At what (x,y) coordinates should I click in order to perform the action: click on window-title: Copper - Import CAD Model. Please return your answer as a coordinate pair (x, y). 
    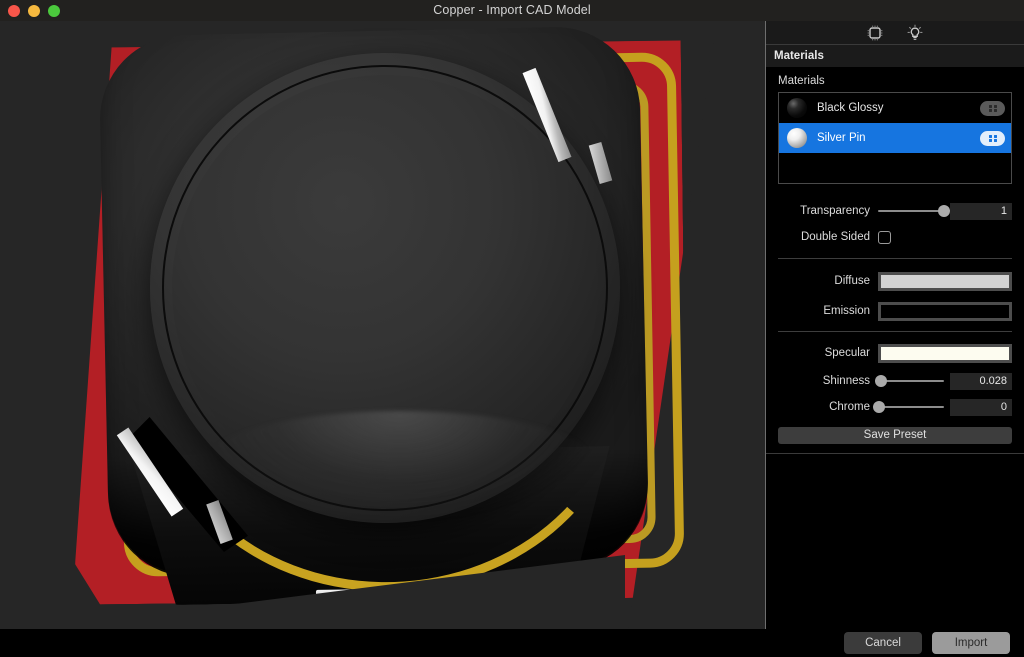
    Looking at the image, I should click on (512, 10).